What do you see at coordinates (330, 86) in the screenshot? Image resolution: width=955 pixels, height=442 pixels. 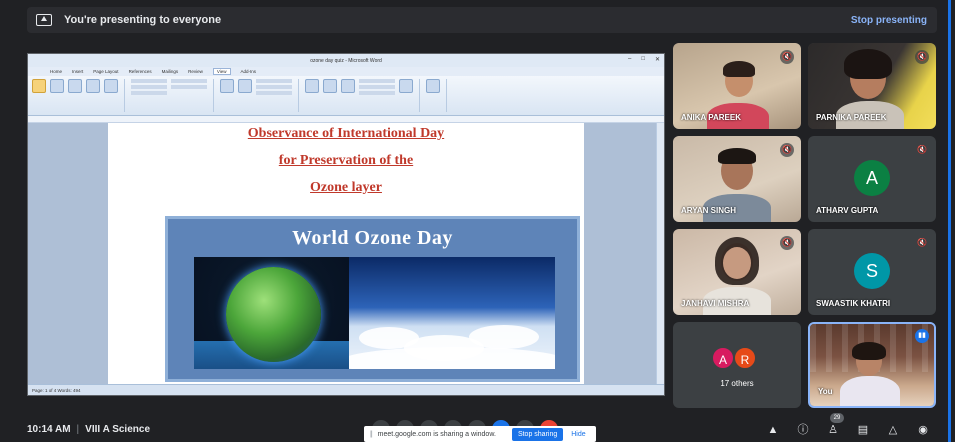 I see `arrange-all-icon` at bounding box center [330, 86].